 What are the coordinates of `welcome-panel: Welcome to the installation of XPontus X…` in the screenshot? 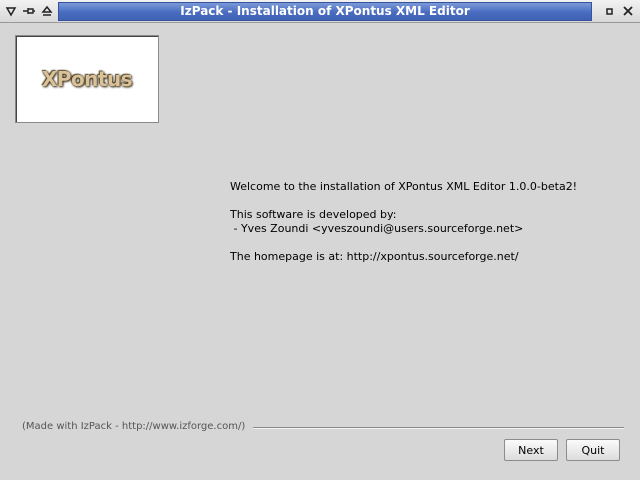 It's located at (403, 222).